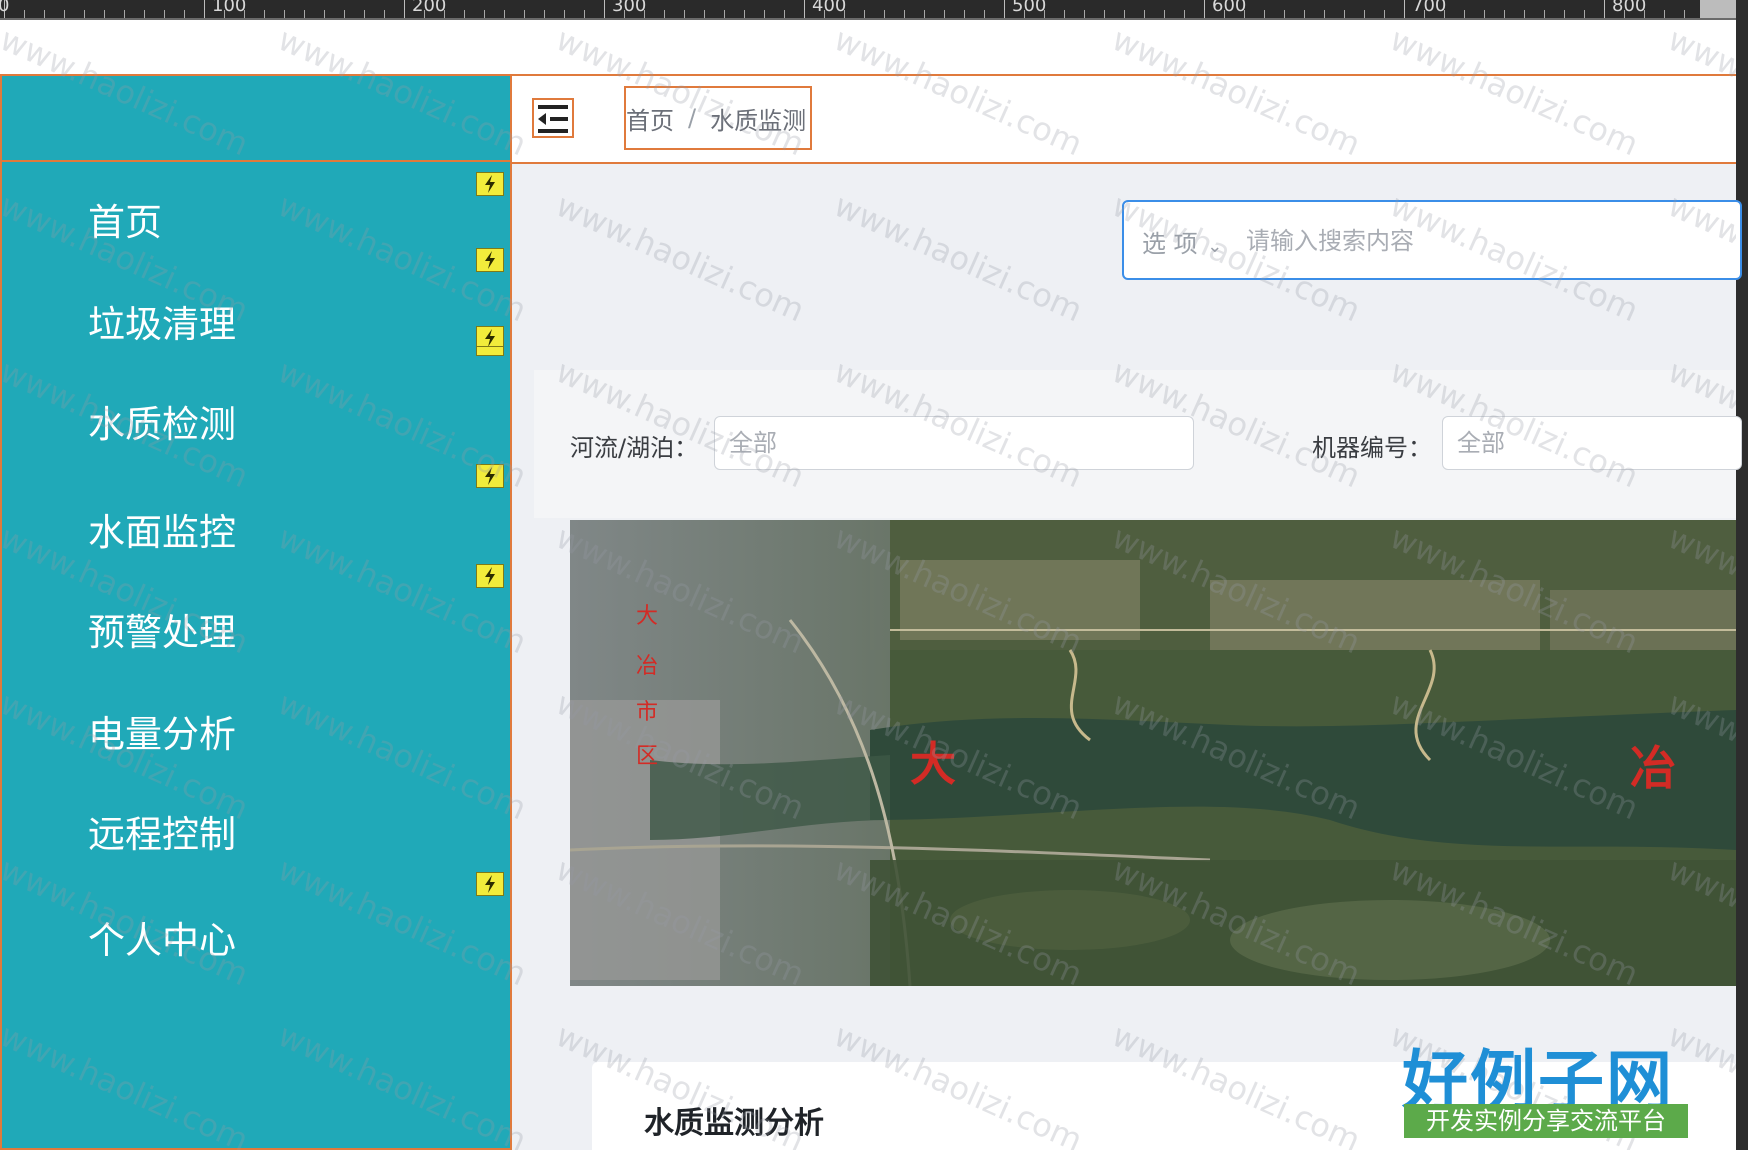  Describe the element at coordinates (1629, 8) in the screenshot. I see `ruler-label: 800` at that location.